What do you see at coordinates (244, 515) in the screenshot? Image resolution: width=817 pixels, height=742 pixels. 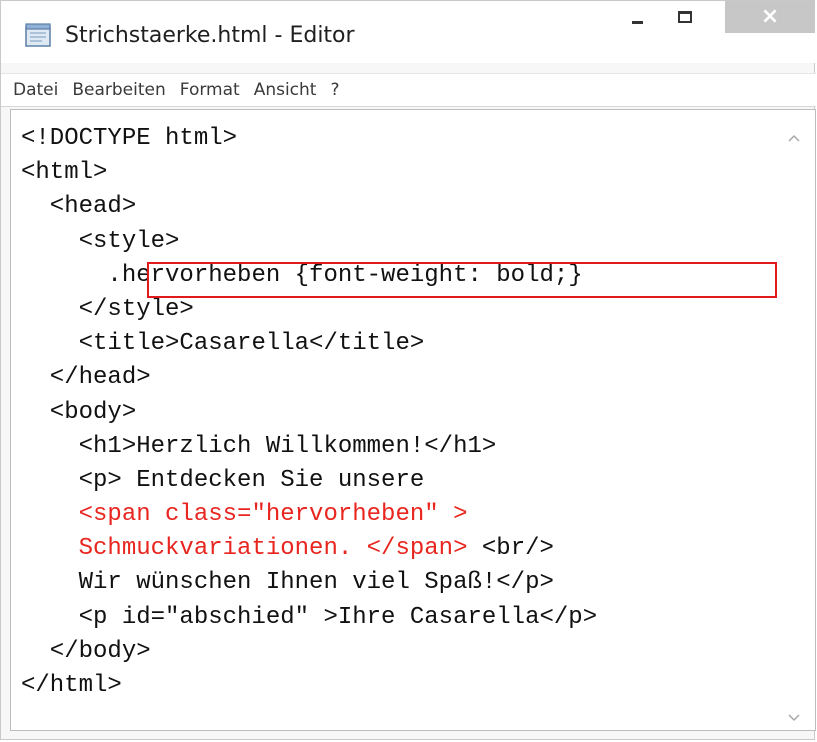 I see `code-line-red: <span class="hervorheben" >` at bounding box center [244, 515].